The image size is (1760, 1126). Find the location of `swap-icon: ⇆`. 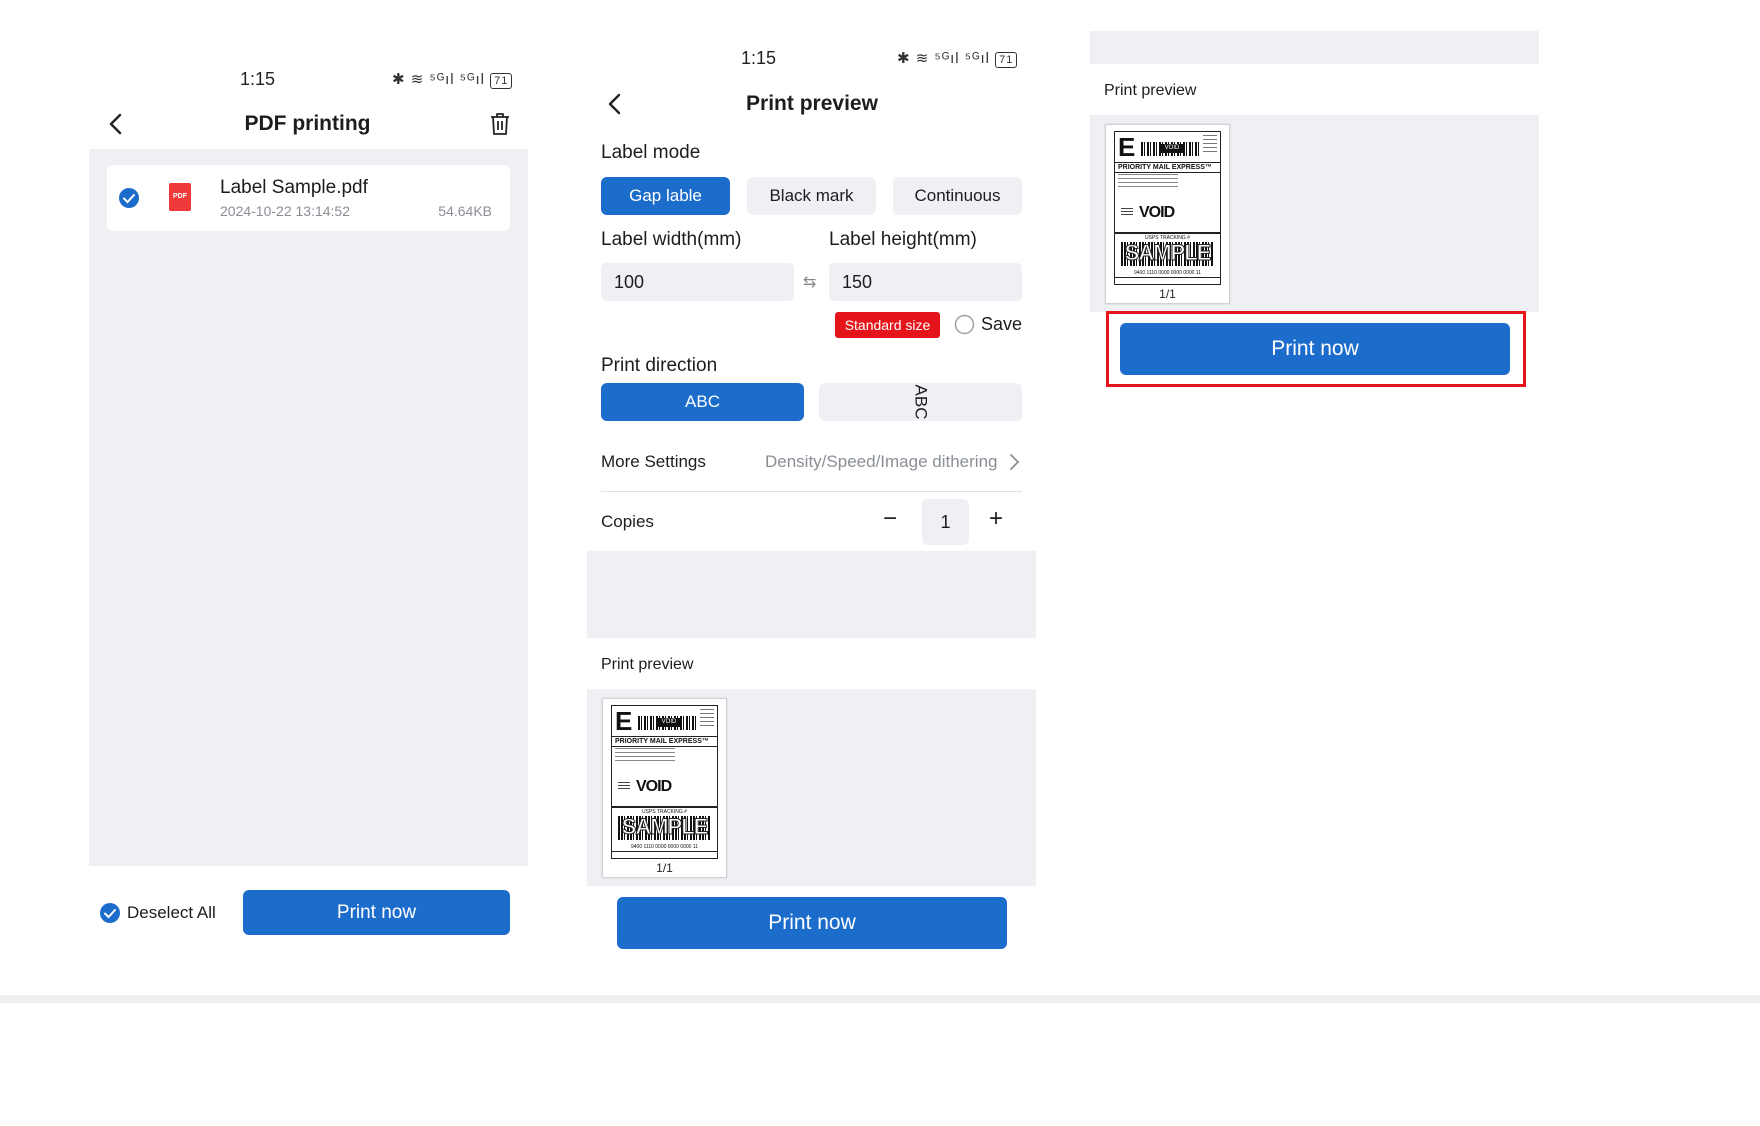

swap-icon: ⇆ is located at coordinates (809, 282).